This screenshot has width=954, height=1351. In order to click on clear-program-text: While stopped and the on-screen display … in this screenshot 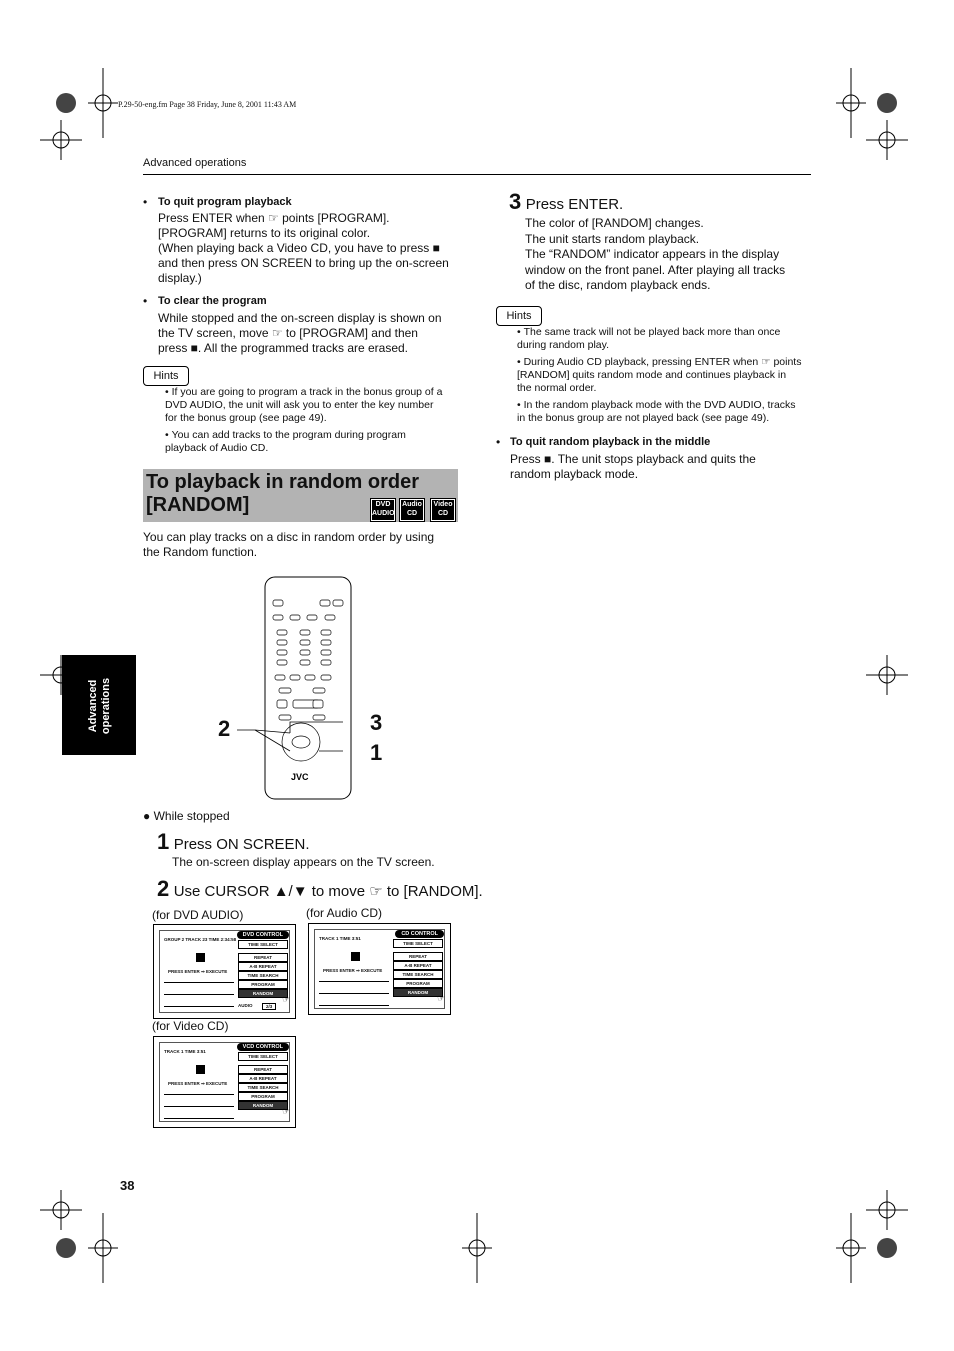, I will do `click(300, 333)`.